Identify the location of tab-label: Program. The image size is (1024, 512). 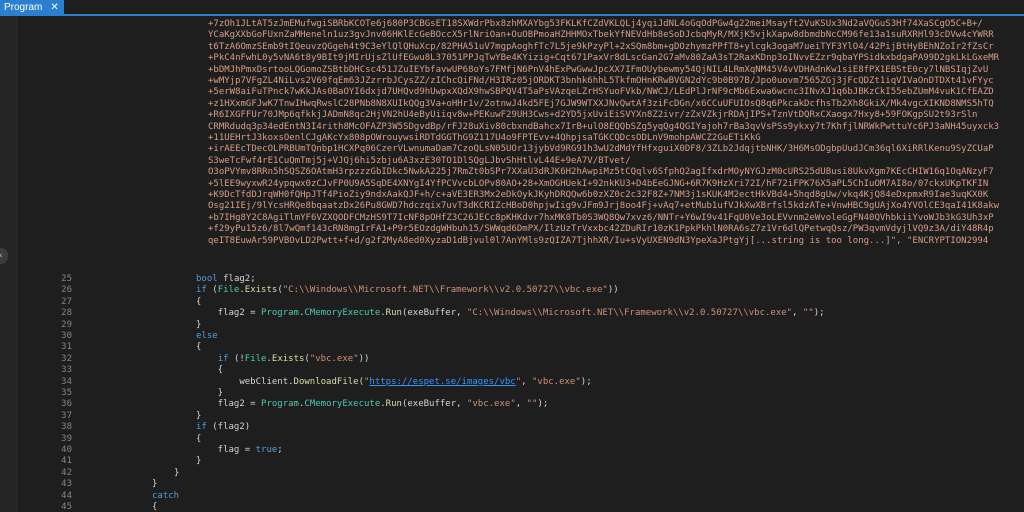
(23, 7).